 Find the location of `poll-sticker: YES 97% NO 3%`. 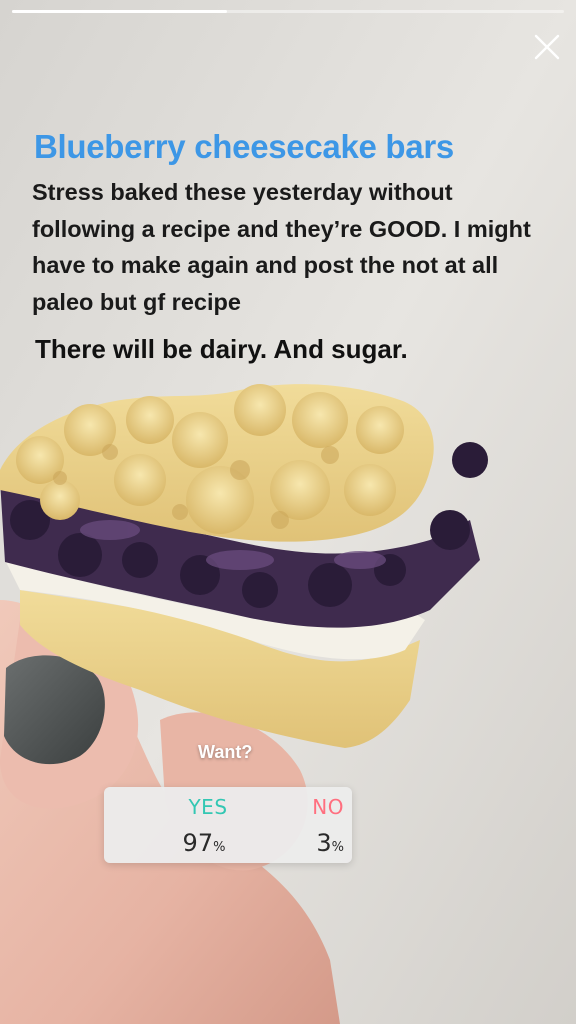

poll-sticker: YES 97% NO 3% is located at coordinates (228, 825).